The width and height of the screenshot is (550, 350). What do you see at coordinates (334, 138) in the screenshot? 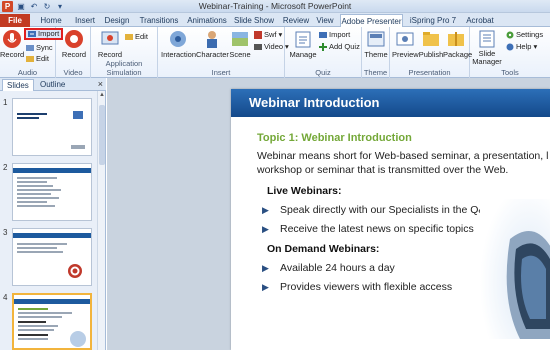
I see `slide-topic: Topic 1: Webinar Introduction` at bounding box center [334, 138].